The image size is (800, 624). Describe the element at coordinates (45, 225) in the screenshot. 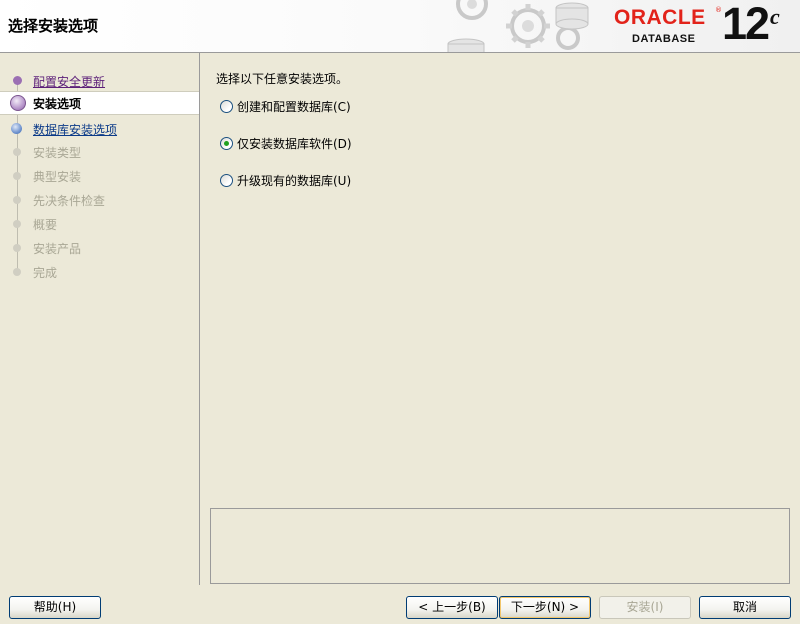

I see `step-label: 概要` at that location.